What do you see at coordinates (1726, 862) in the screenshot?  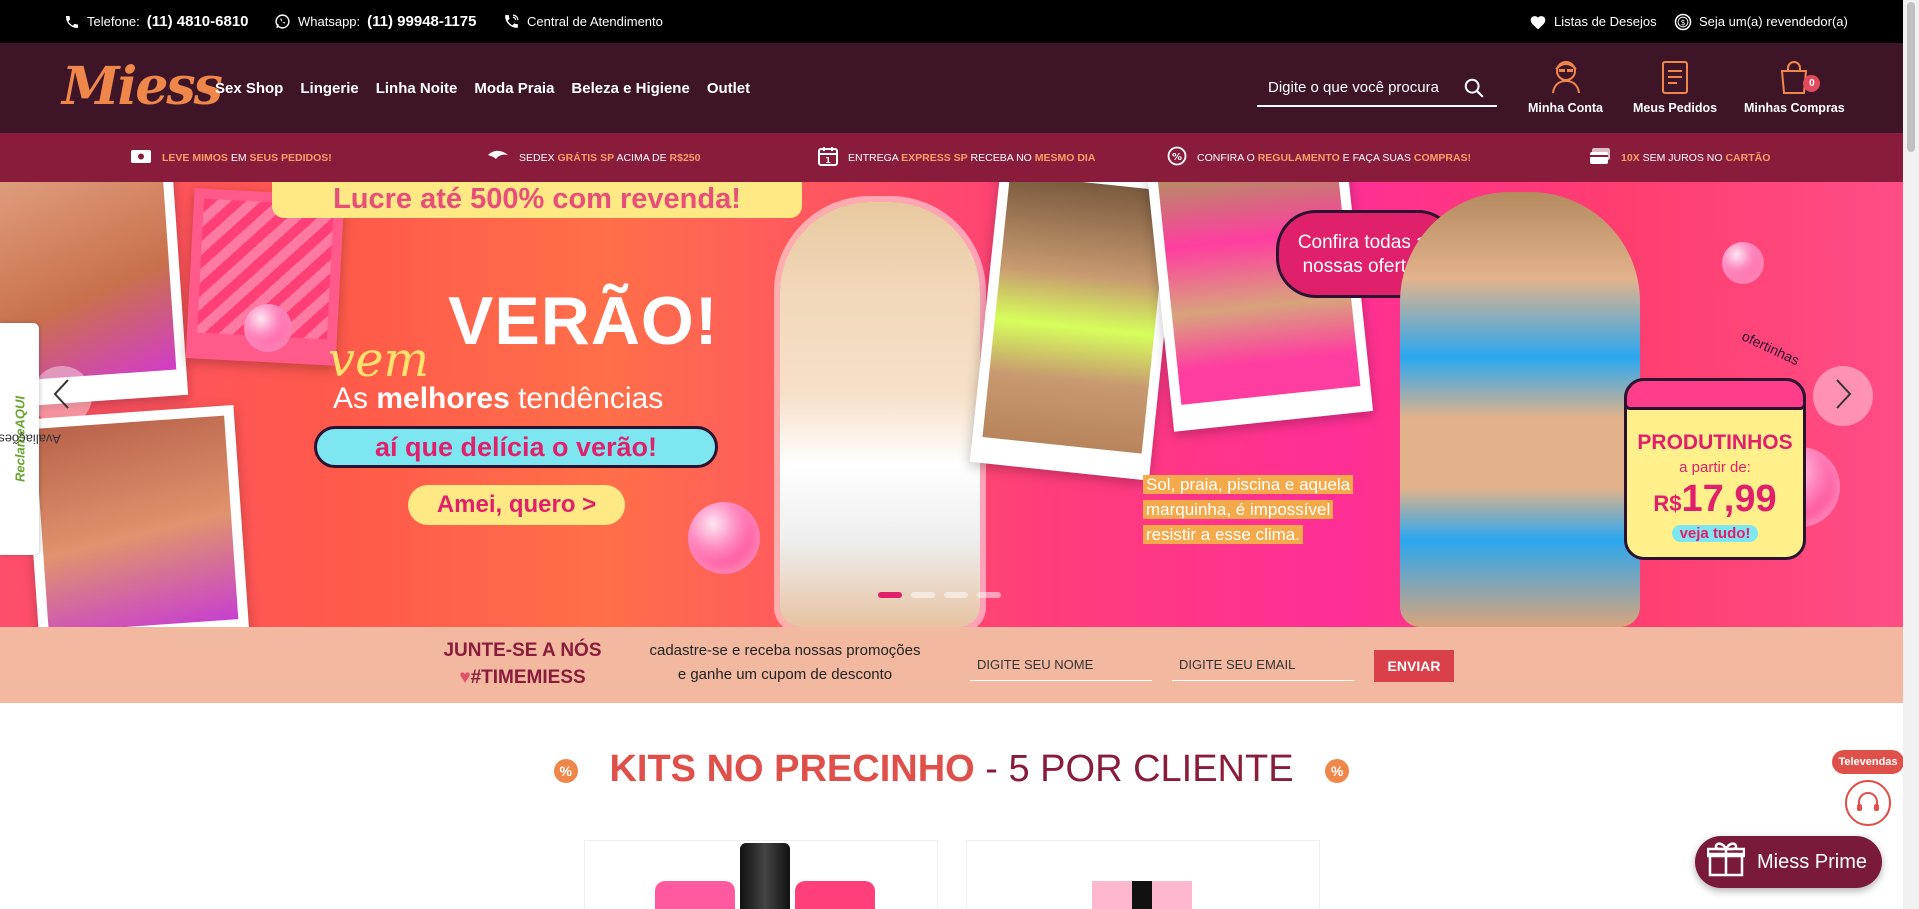 I see `gift-box-icon` at bounding box center [1726, 862].